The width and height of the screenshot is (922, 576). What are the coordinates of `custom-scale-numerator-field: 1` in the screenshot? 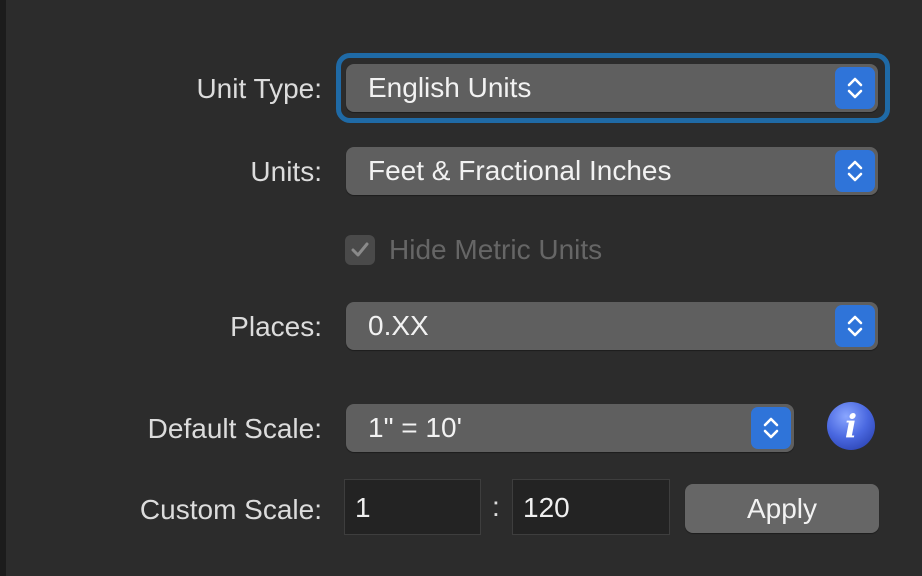 It's located at (412, 507).